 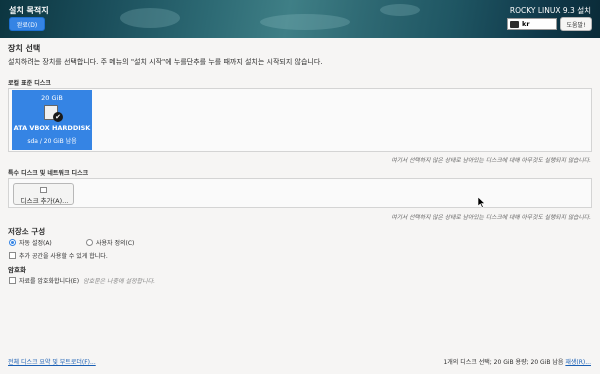 I want to click on special-disks-panel, so click(x=300, y=193).